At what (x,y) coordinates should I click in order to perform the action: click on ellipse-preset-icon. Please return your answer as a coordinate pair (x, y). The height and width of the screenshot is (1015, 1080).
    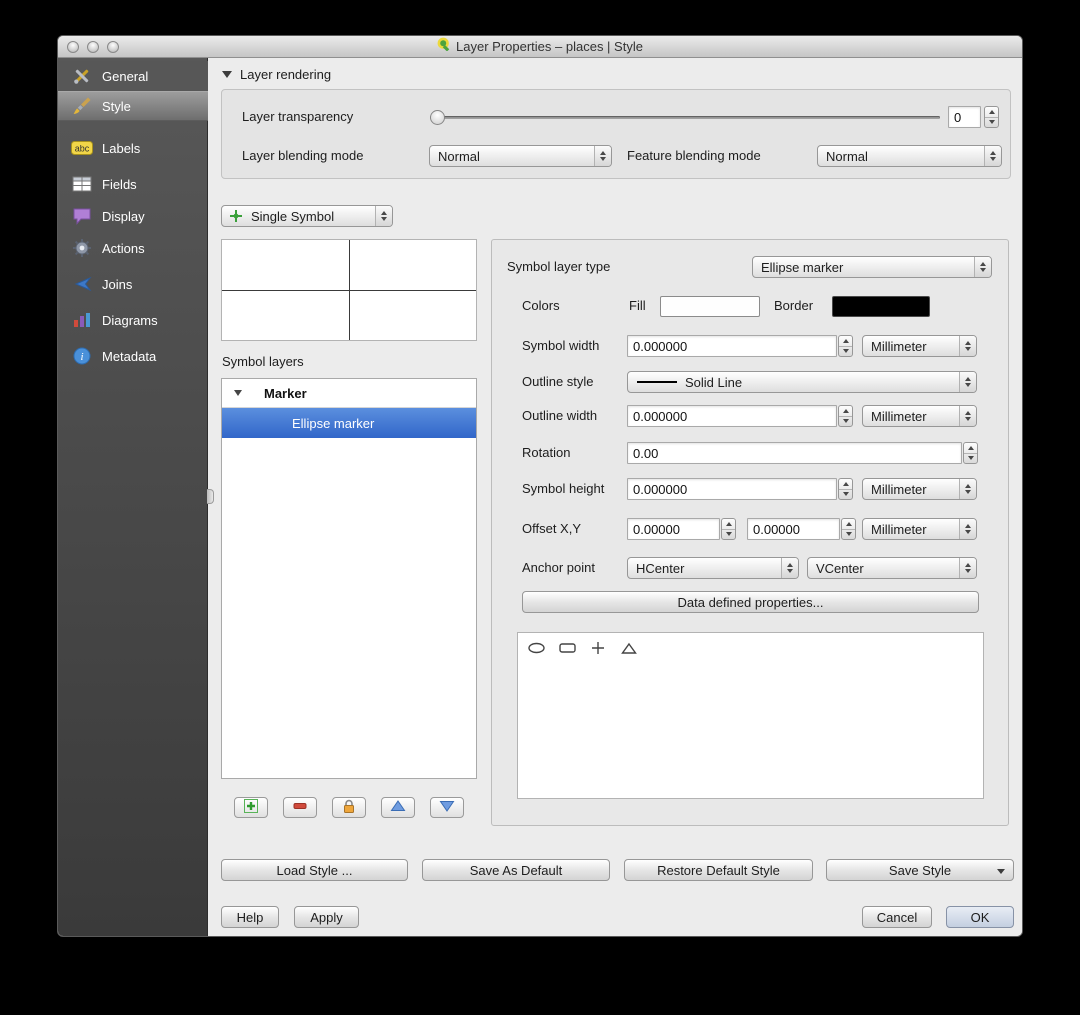
    Looking at the image, I should click on (536, 648).